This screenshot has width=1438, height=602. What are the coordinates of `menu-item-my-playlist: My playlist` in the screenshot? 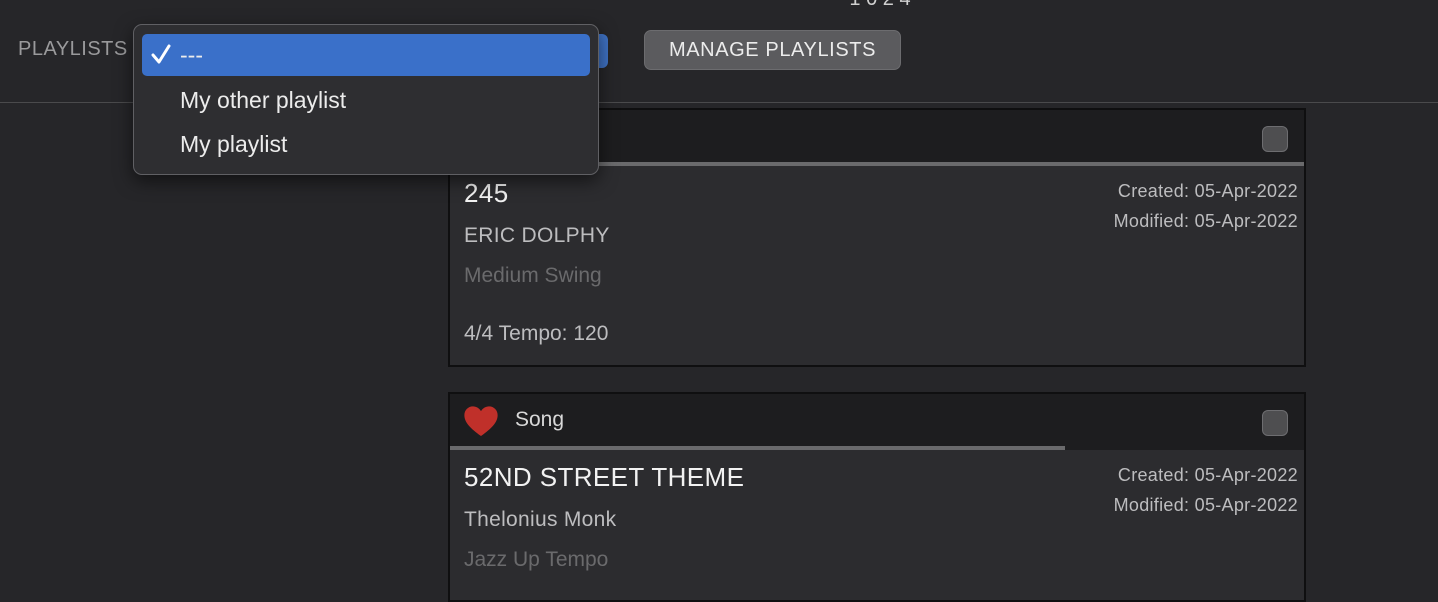 It's located at (366, 144).